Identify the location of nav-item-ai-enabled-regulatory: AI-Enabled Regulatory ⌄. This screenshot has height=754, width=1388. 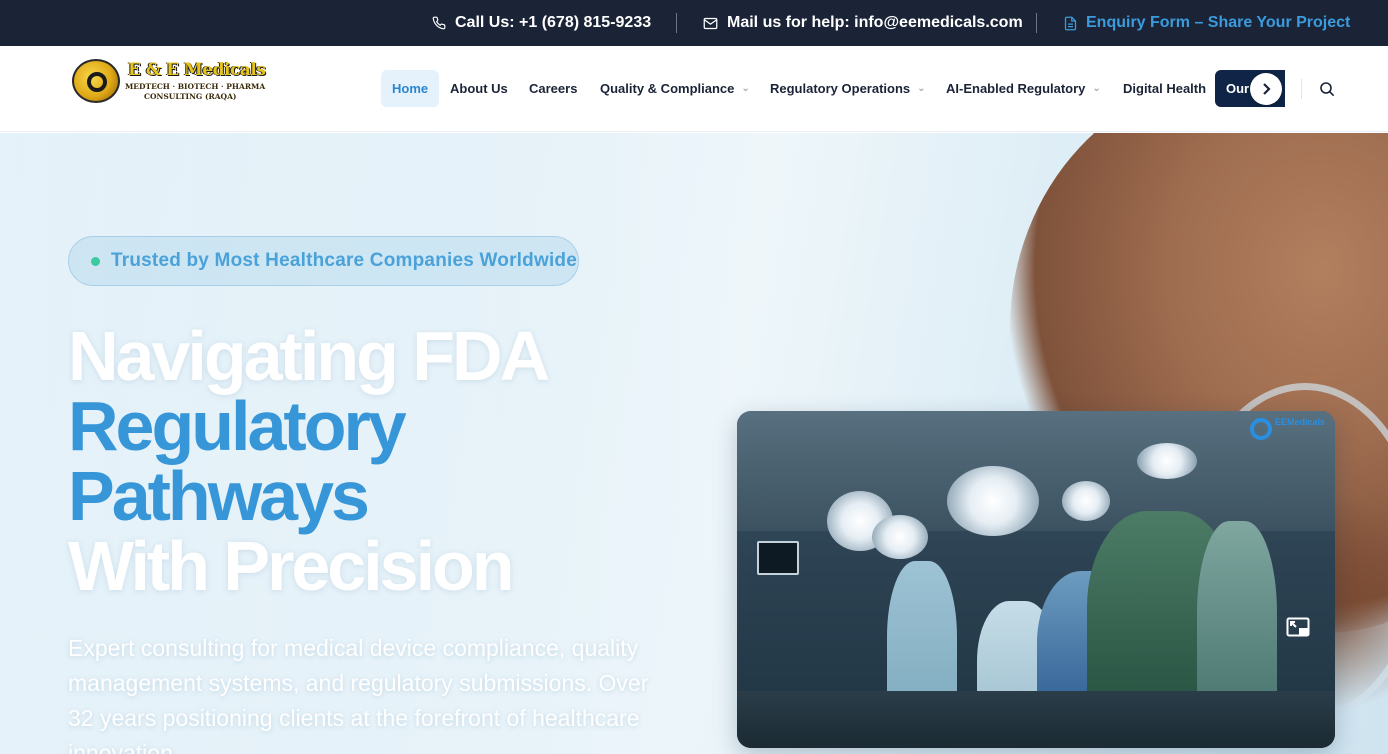
(1023, 88).